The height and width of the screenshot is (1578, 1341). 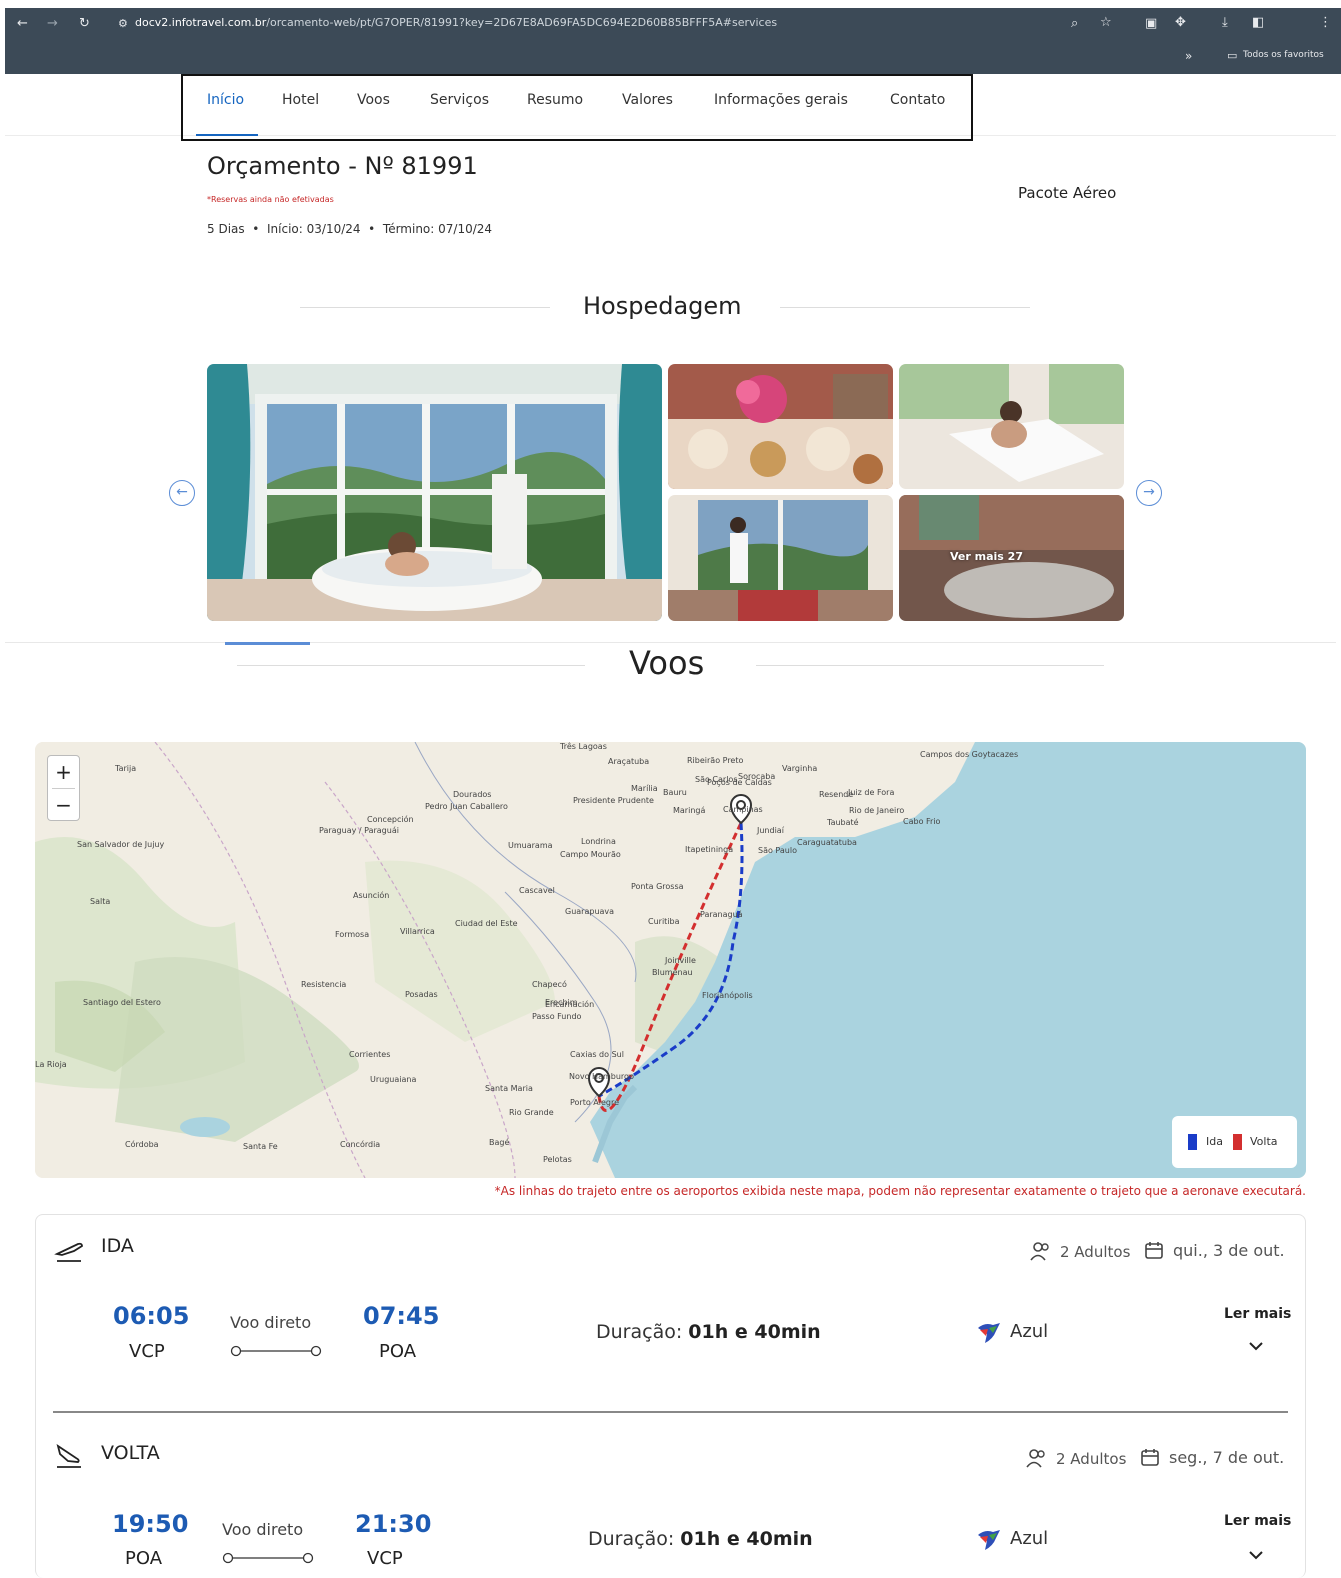 I want to click on duration-value: 01h e 40min, so click(x=746, y=1539).